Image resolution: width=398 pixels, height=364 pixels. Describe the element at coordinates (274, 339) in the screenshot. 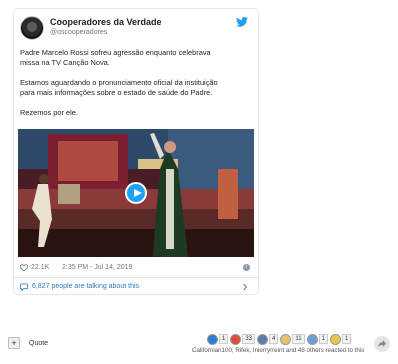

I see `reaction-count: 4` at that location.